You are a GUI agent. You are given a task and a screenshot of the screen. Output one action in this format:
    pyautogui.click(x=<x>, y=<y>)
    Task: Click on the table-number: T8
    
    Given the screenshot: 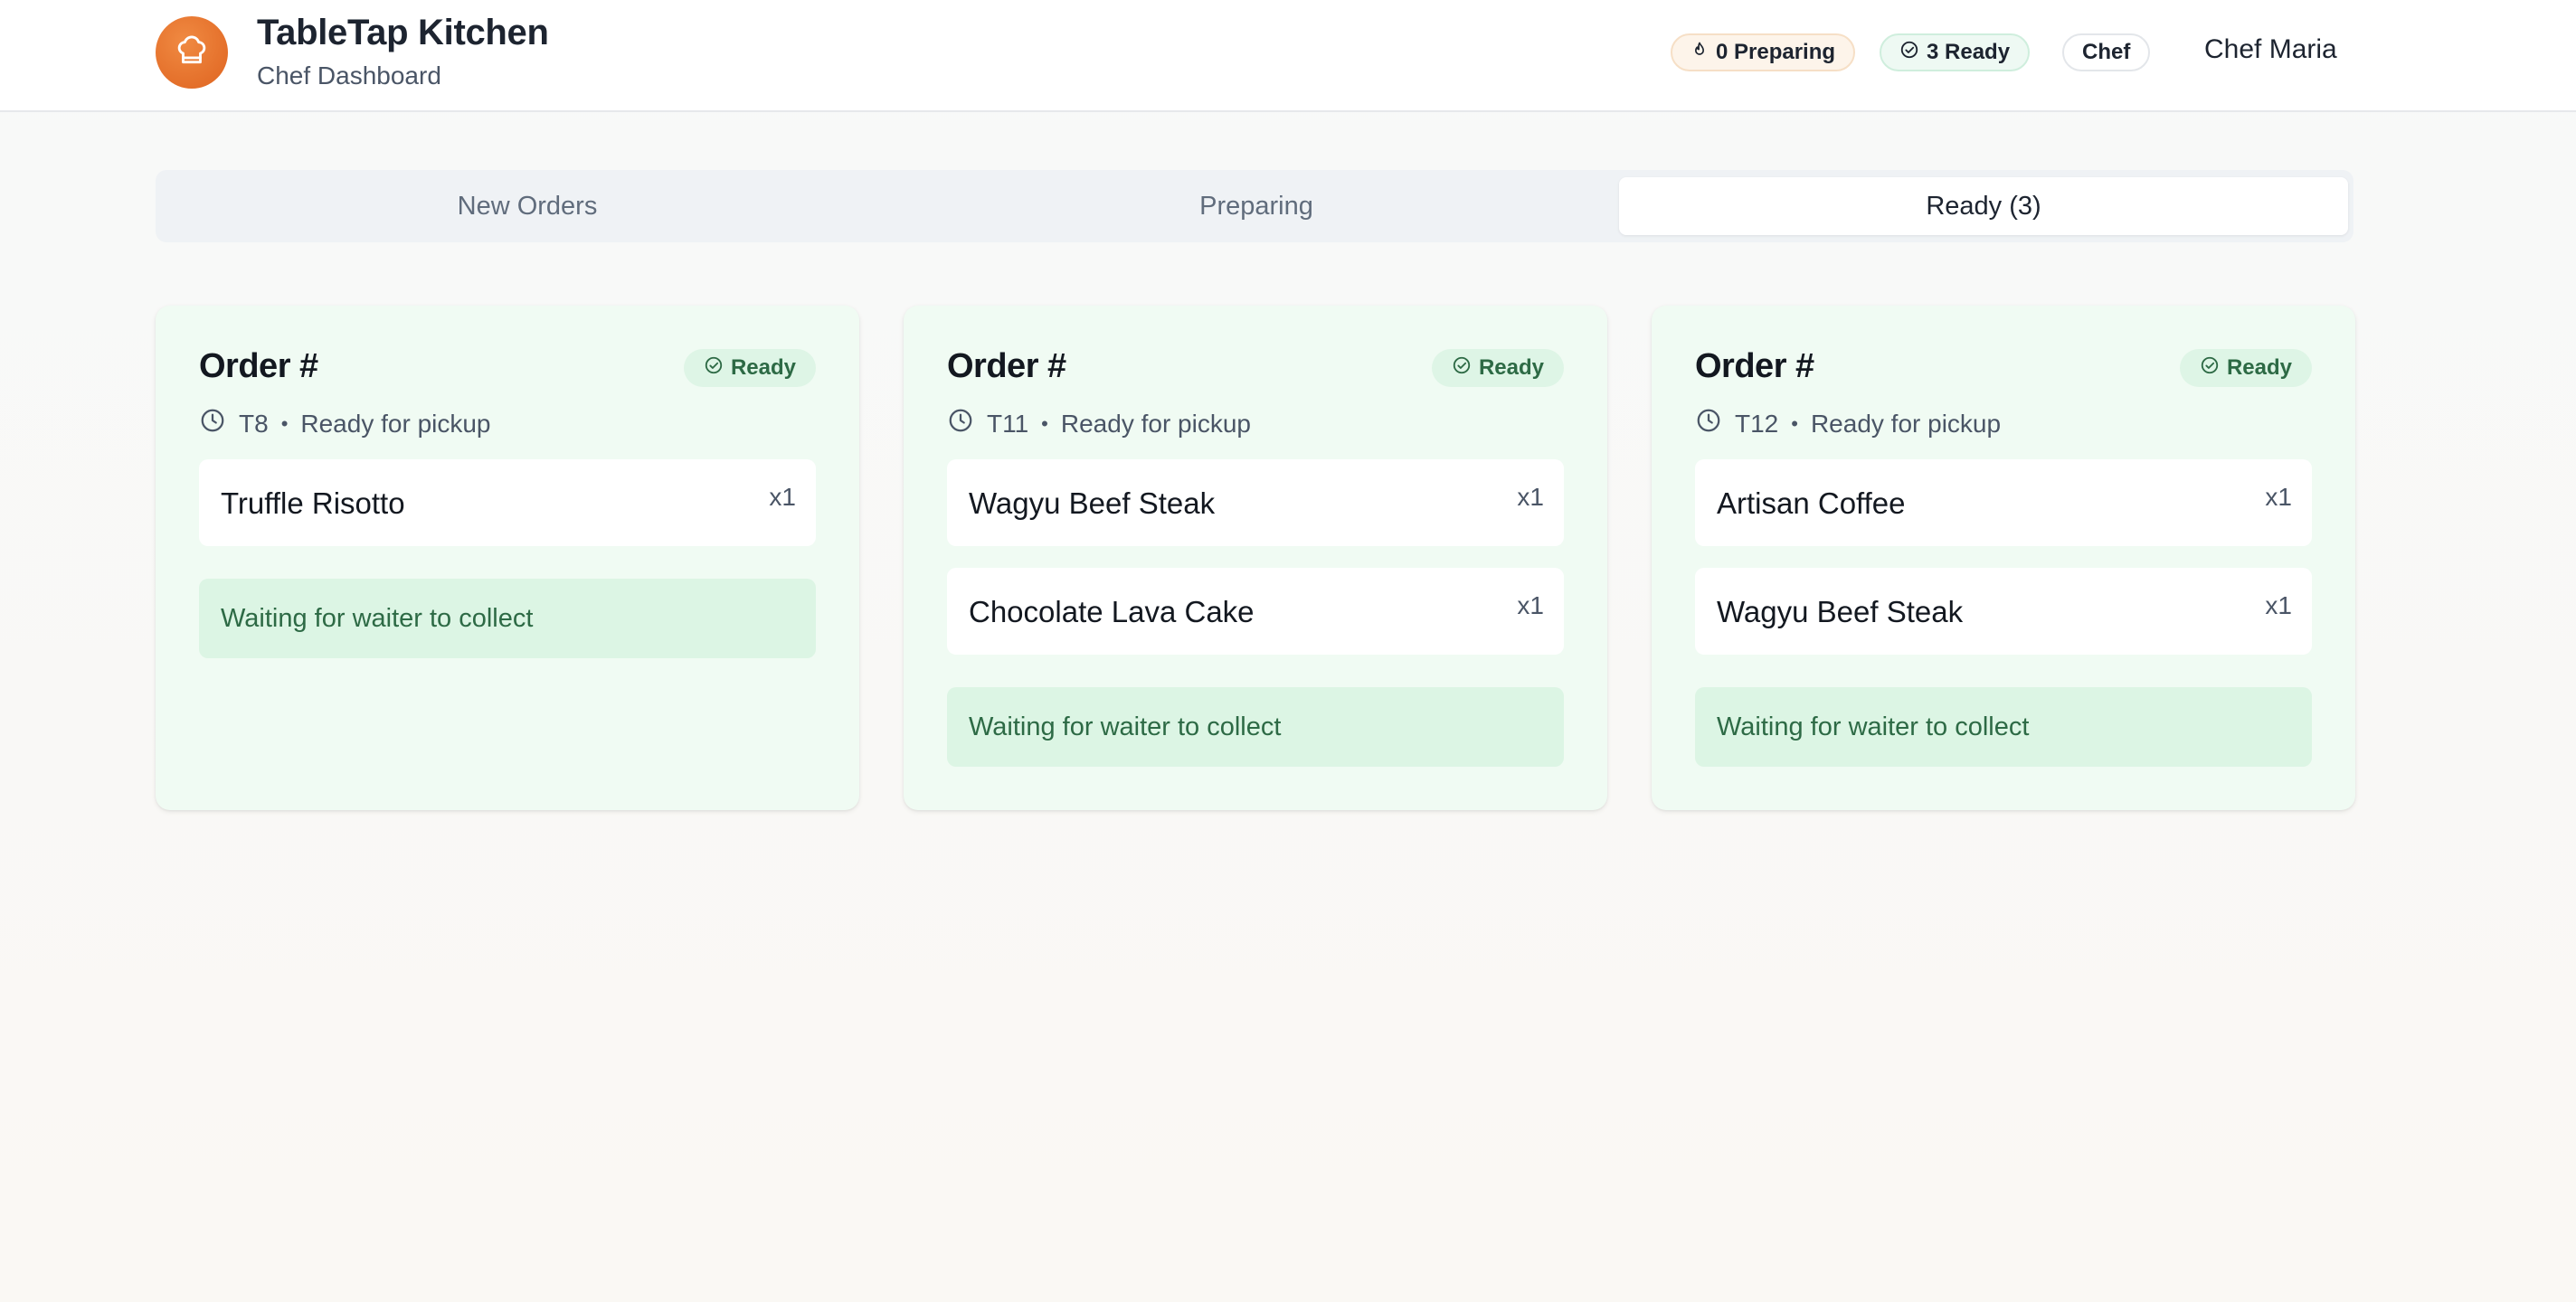 What is the action you would take?
    pyautogui.click(x=254, y=424)
    